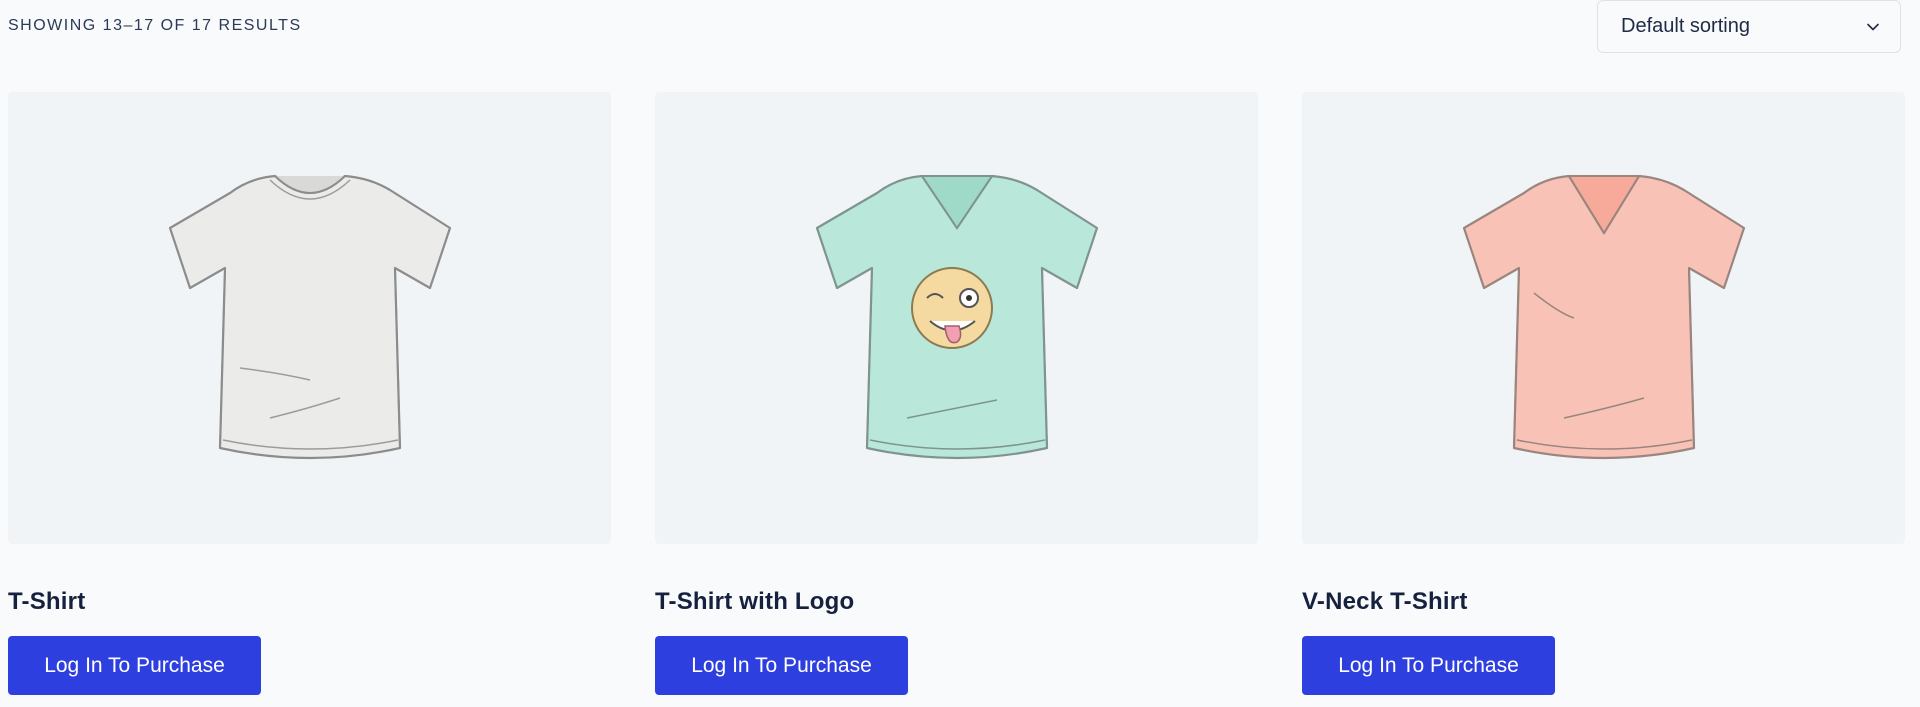  I want to click on product-title: V-Neck T-Shirt, so click(1603, 602).